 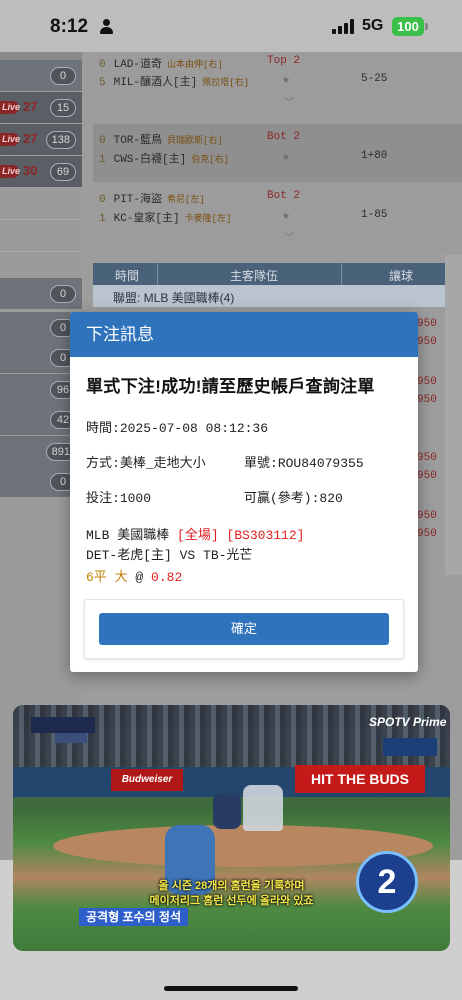 What do you see at coordinates (408, 722) in the screenshot?
I see `broadcaster-logo: SPOTV Prime` at bounding box center [408, 722].